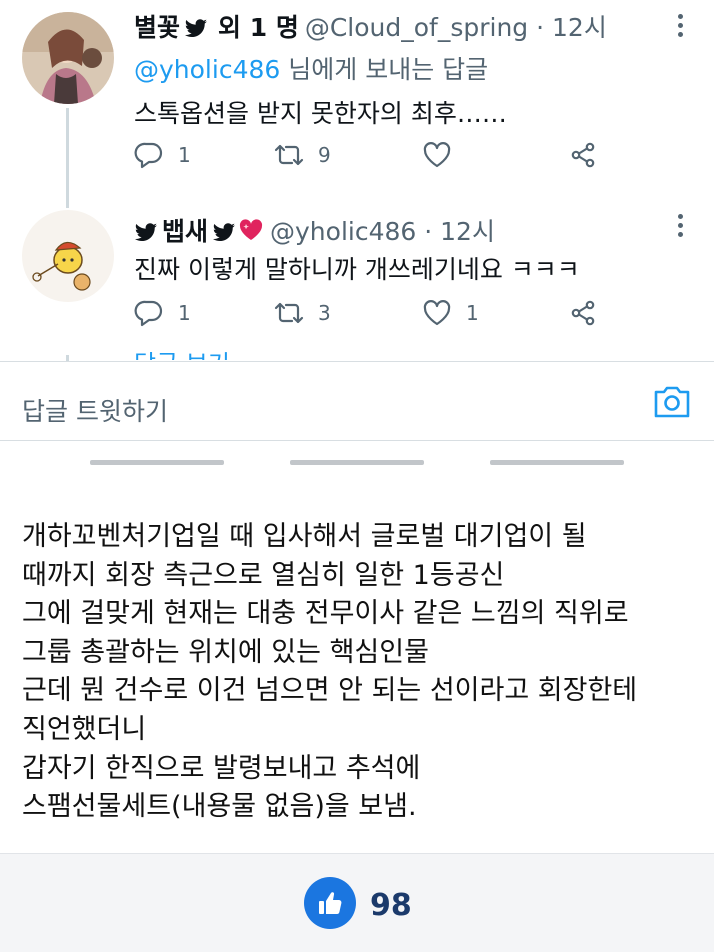  I want to click on reply-compose-bar: 답글 트윗하기, so click(357, 401).